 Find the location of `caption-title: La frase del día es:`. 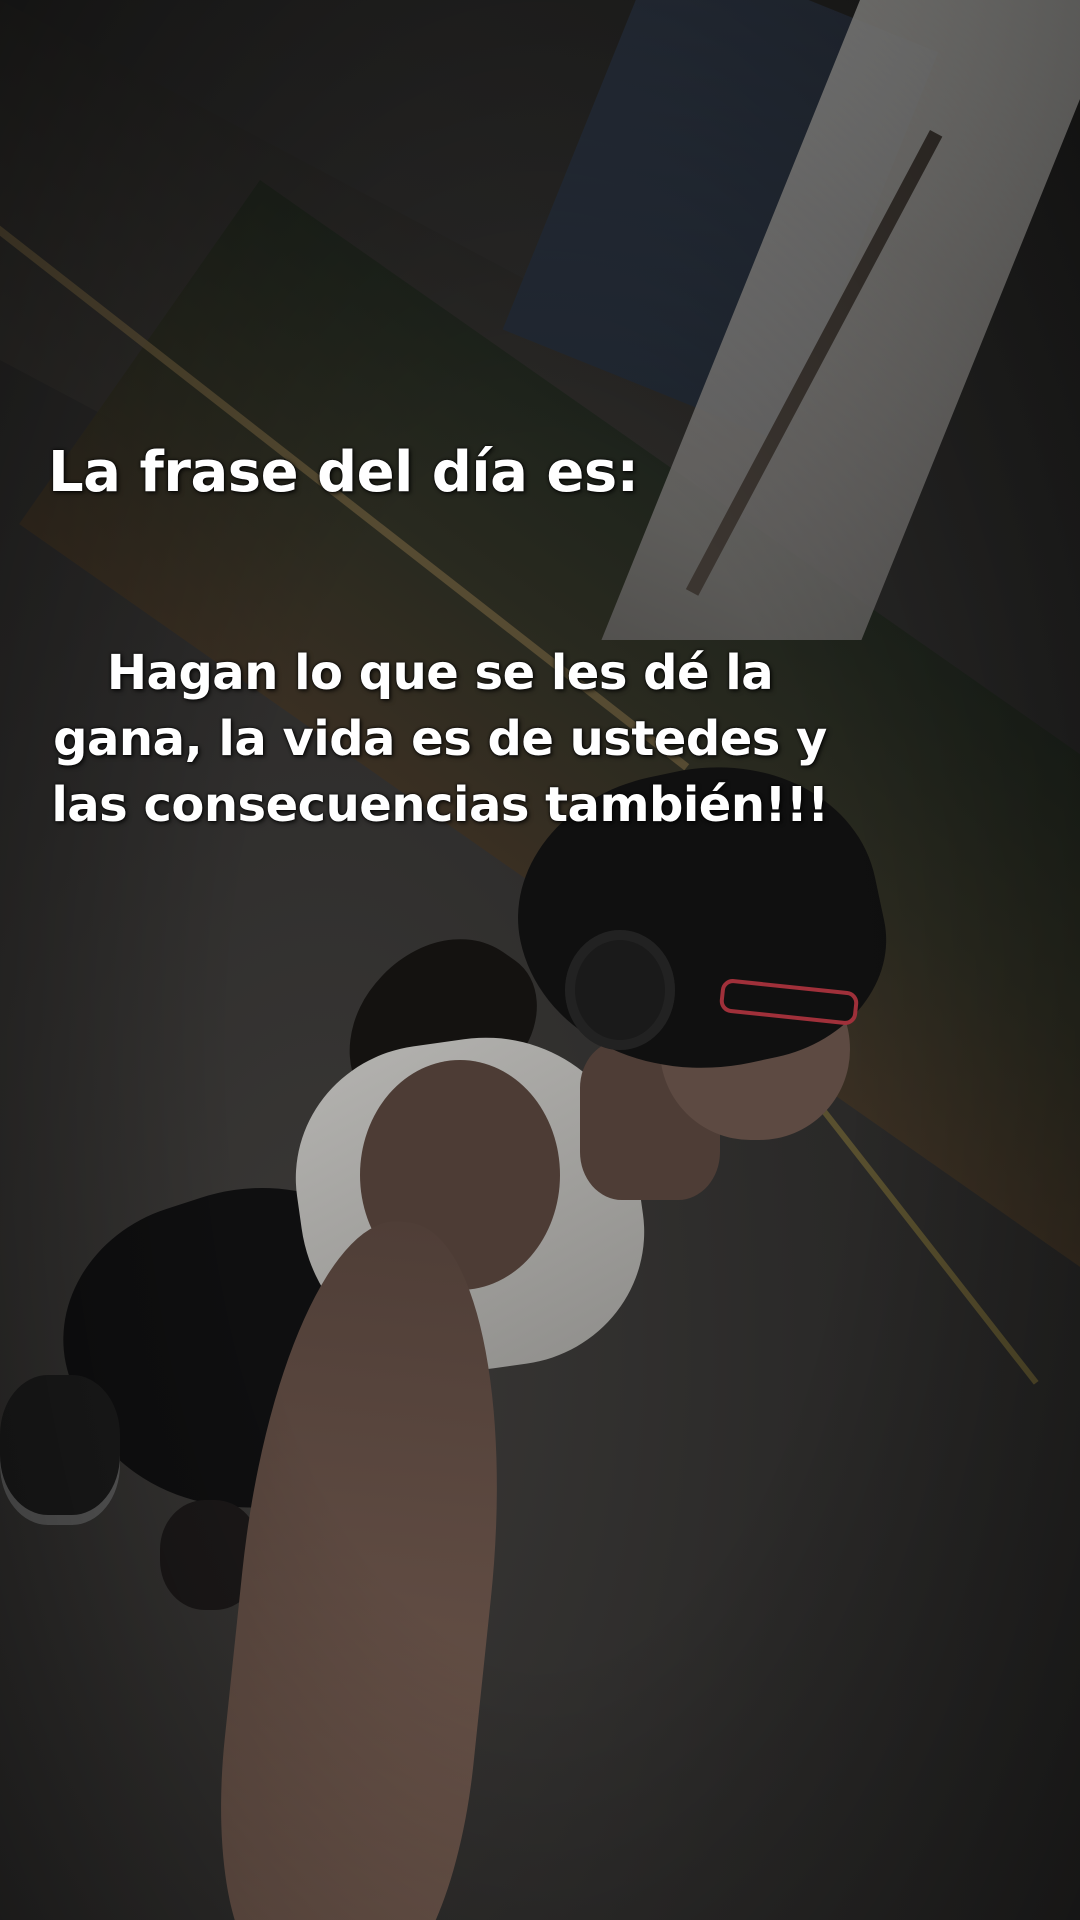

caption-title: La frase del día es: is located at coordinates (343, 472).